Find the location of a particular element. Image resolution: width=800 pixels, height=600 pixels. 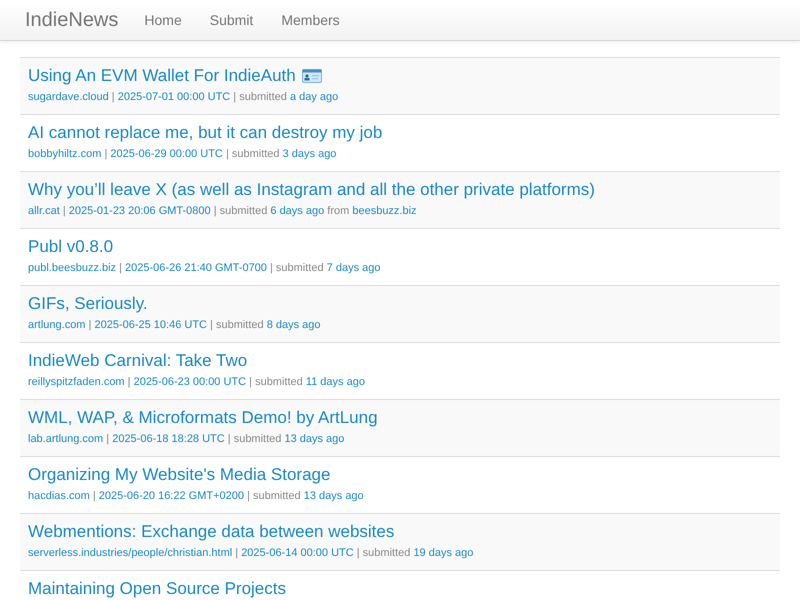

meta-link: 19 days ago is located at coordinates (443, 553).